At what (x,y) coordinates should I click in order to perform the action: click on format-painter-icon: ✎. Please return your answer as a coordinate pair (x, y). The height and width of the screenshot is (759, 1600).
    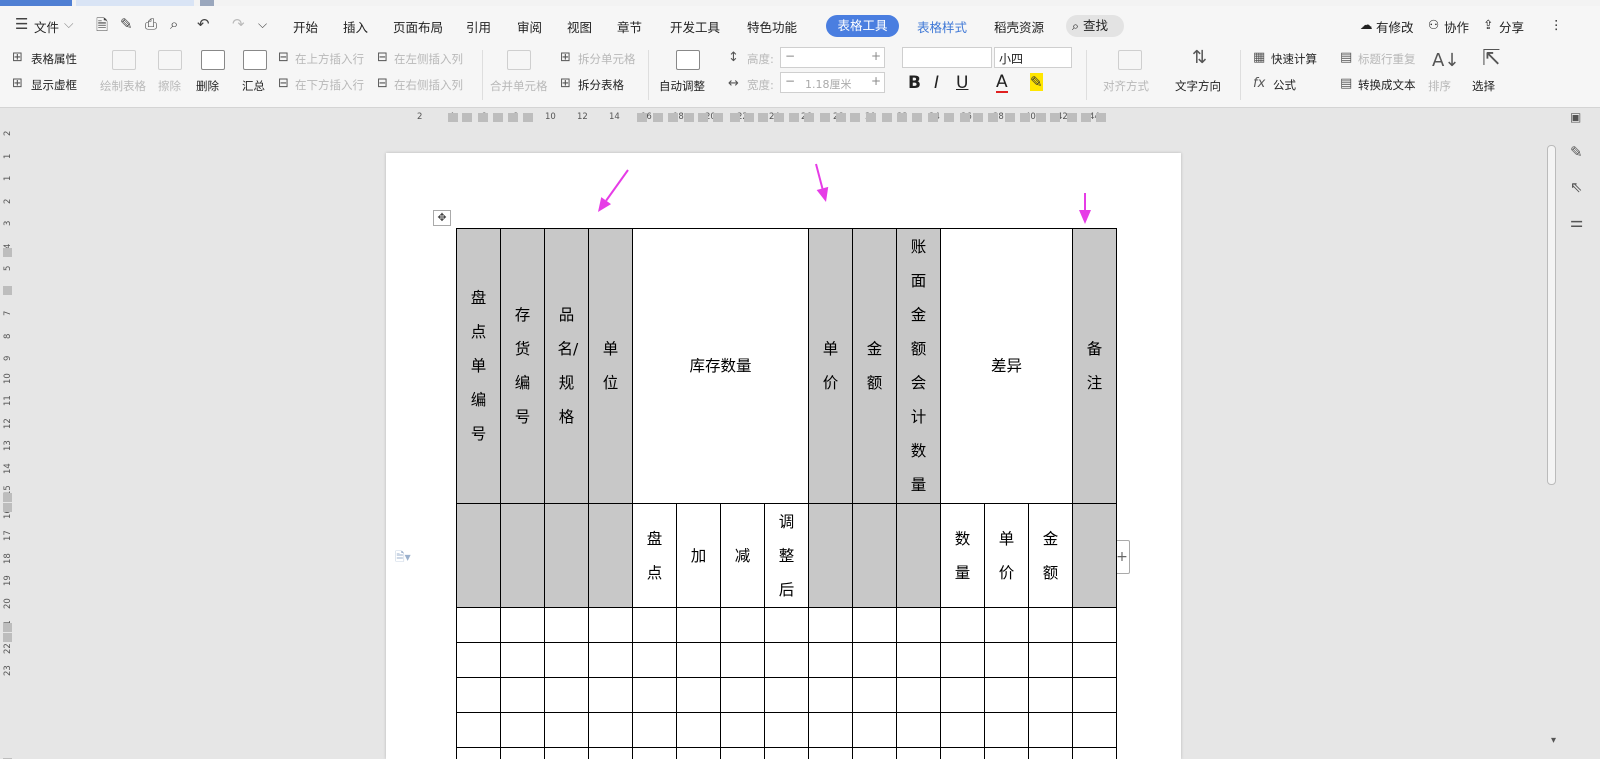
    Looking at the image, I should click on (126, 24).